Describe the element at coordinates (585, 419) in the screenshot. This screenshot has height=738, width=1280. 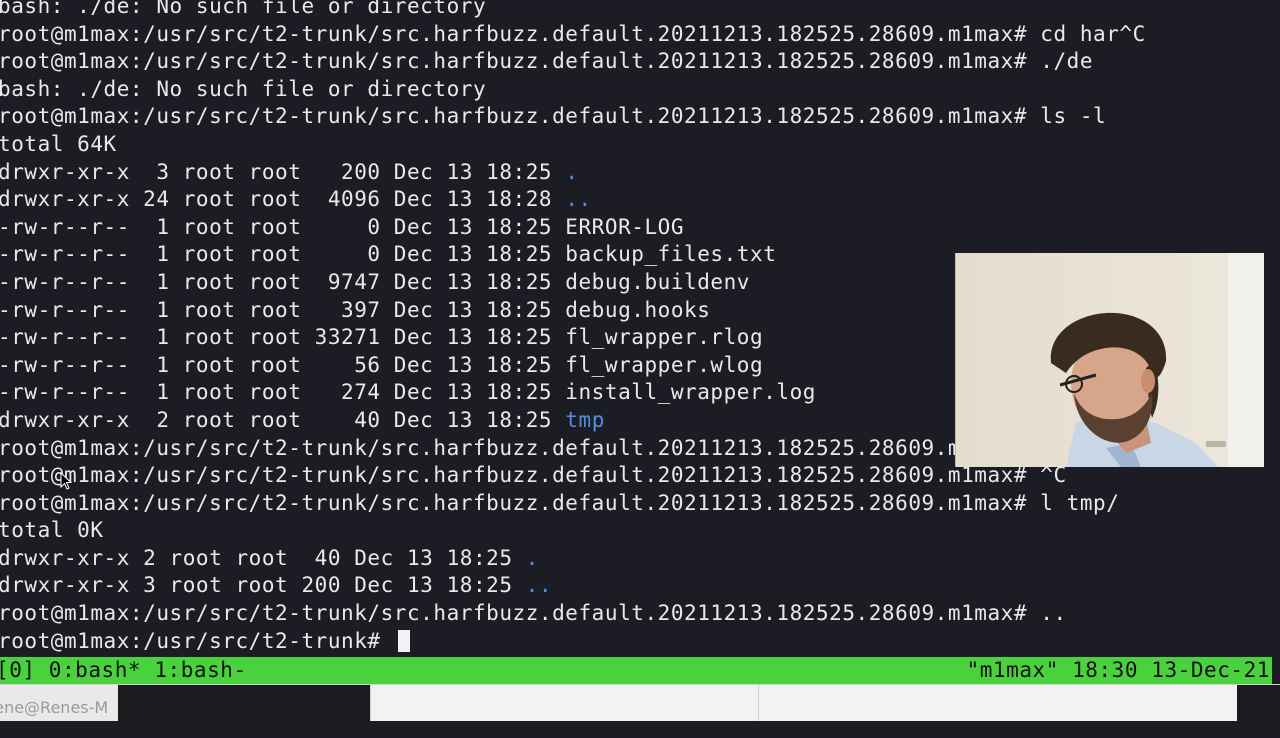
I see `directory-name: tmp` at that location.